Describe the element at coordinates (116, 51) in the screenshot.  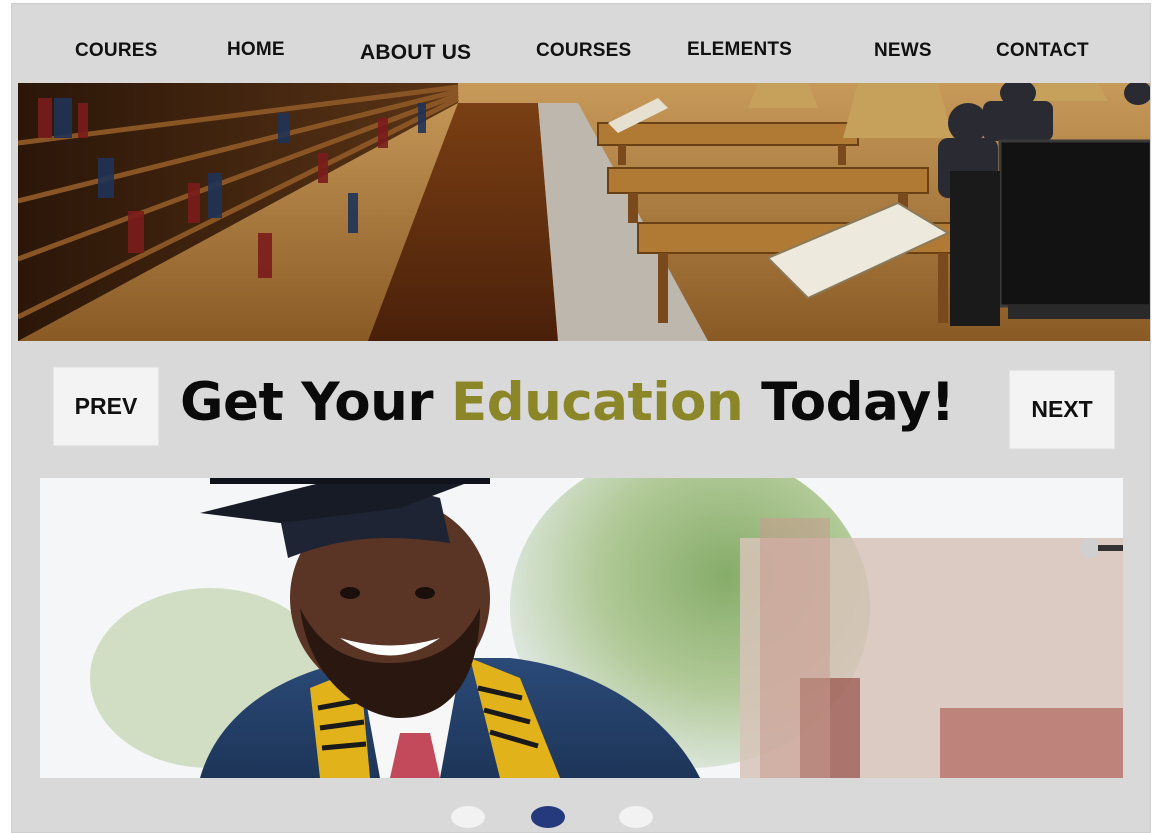
I see `nav-item-coures: COURES` at that location.